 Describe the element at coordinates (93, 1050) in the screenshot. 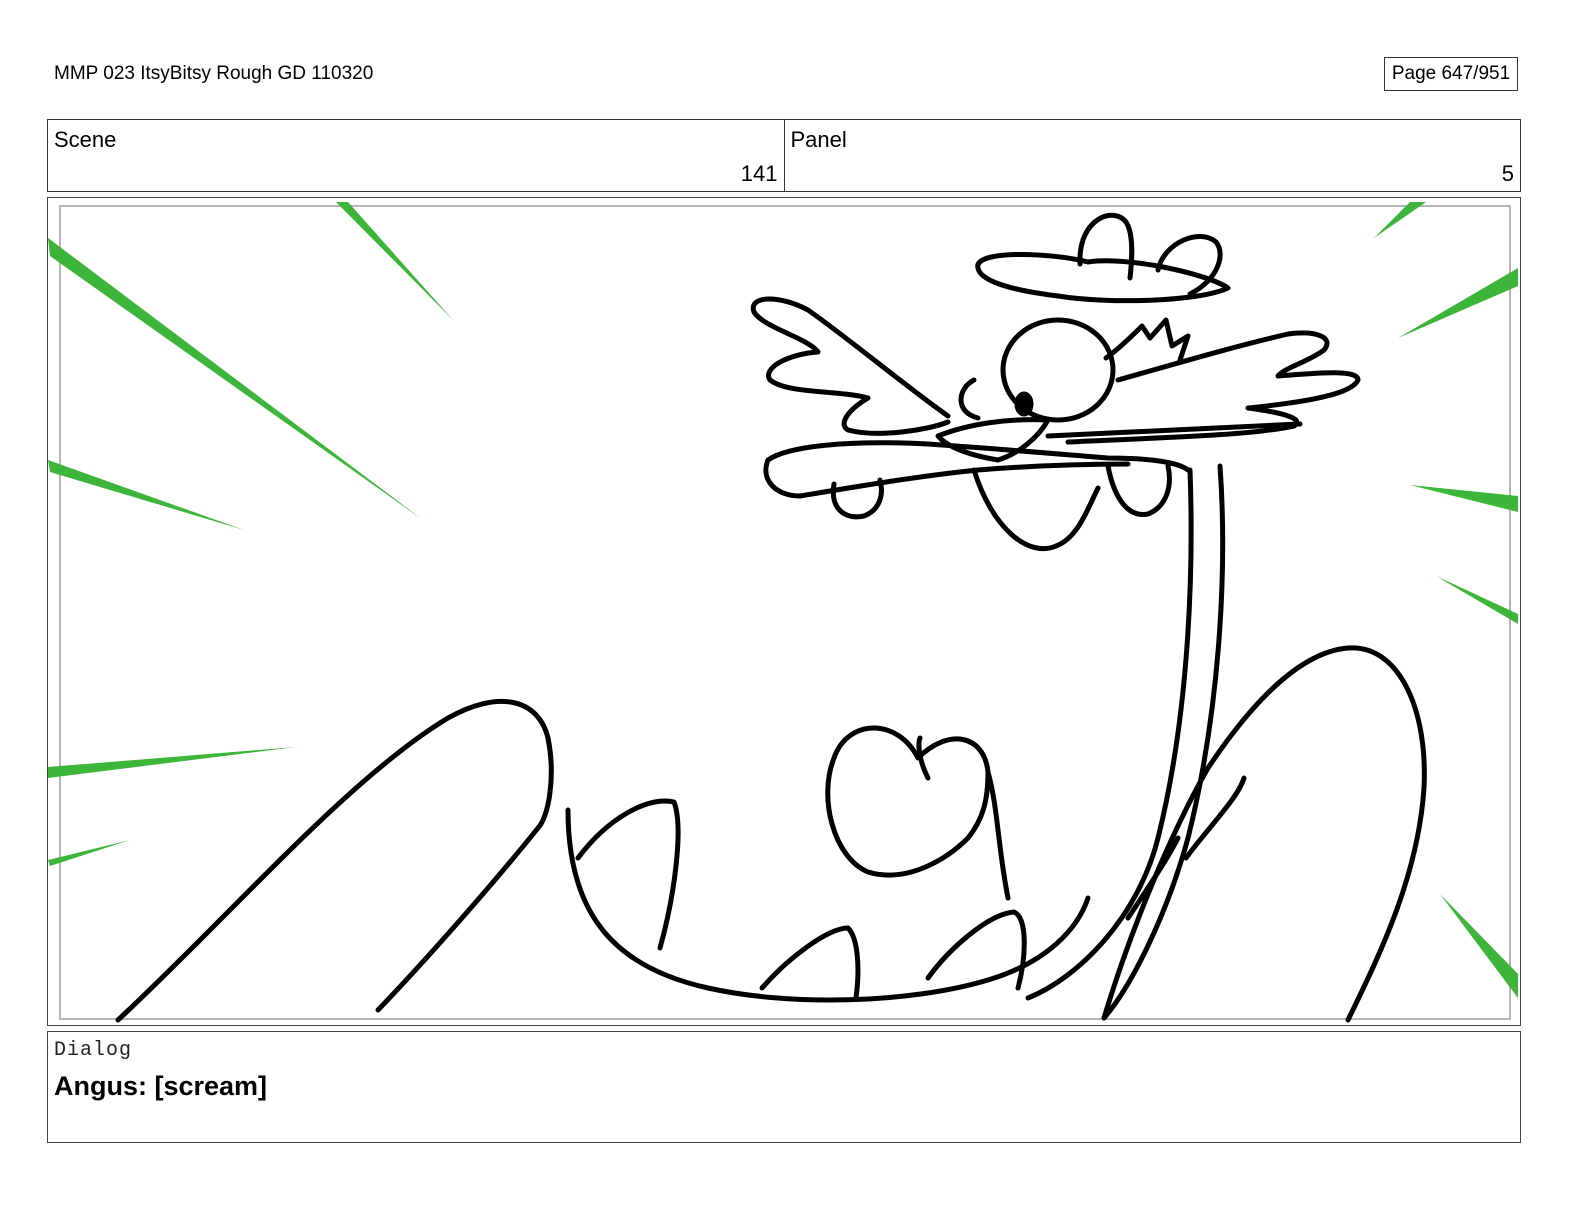

I see `dialog-label: Dialog` at that location.